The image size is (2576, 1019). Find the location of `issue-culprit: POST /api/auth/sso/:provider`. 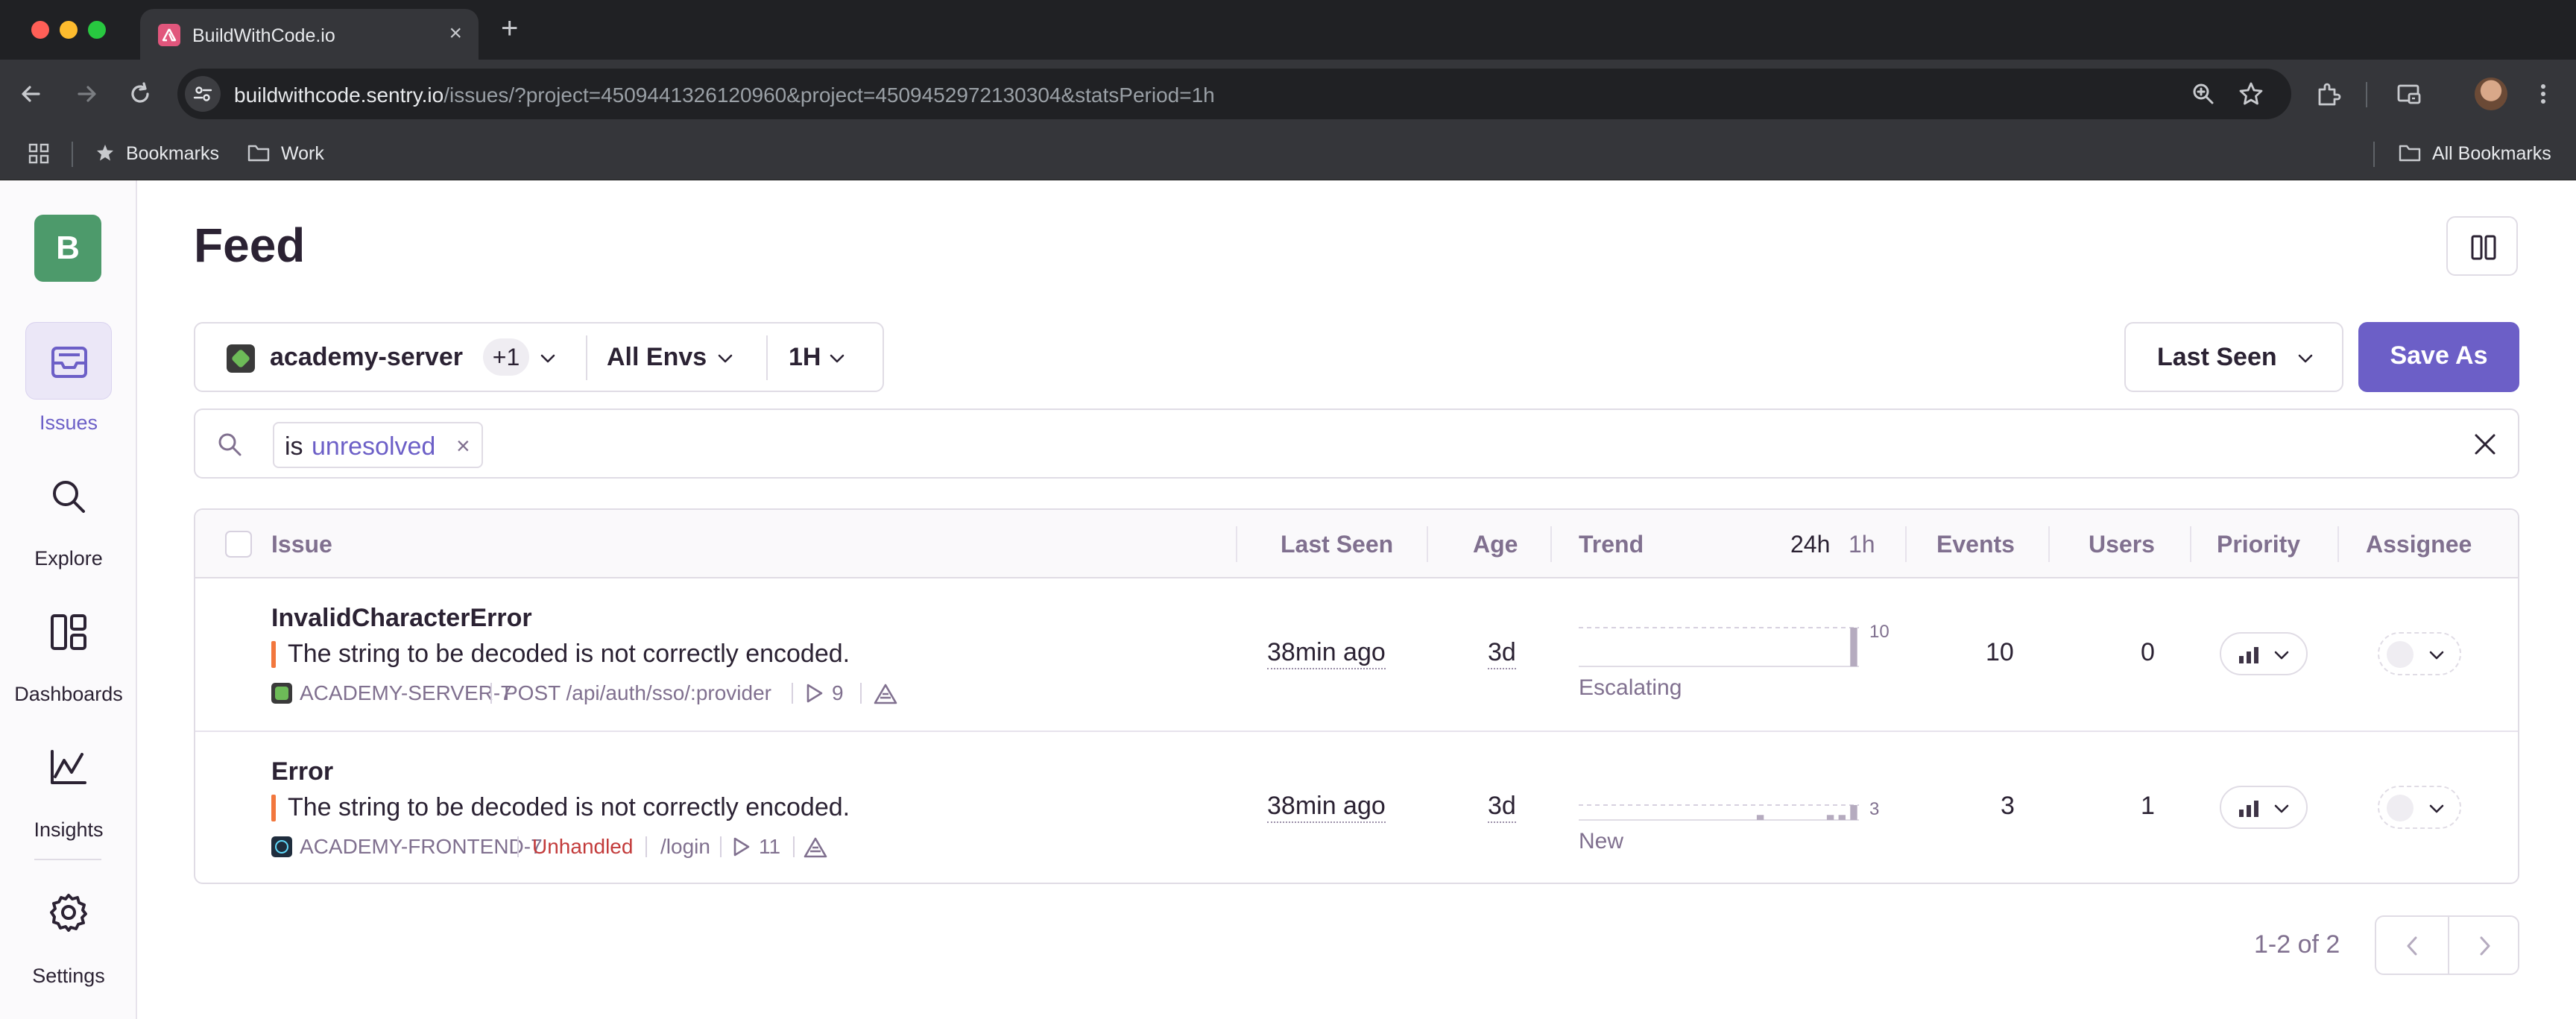

issue-culprit: POST /api/auth/sso/:provider is located at coordinates (637, 693).